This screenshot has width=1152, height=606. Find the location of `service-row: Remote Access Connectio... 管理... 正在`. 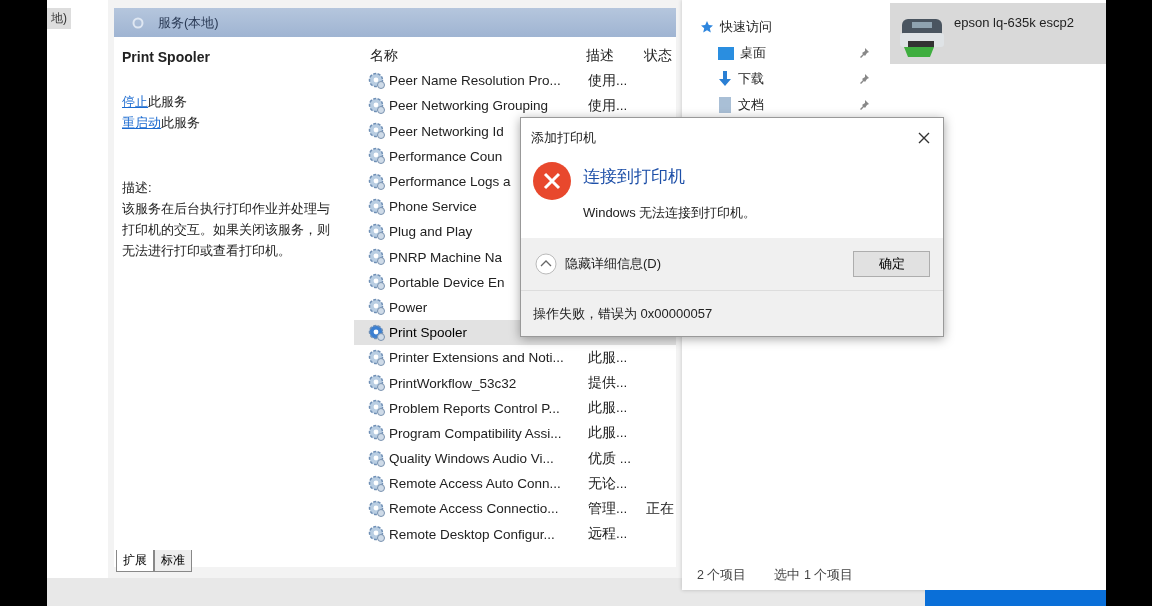

service-row: Remote Access Connectio... 管理... 正在 is located at coordinates (515, 509).